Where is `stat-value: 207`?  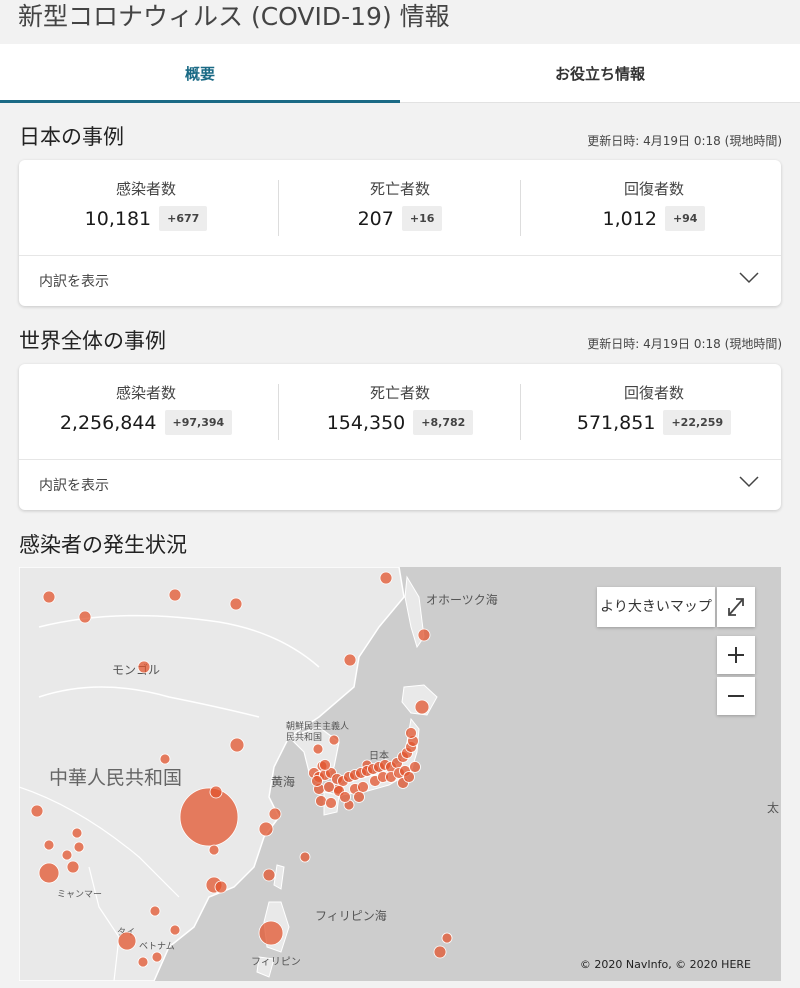 stat-value: 207 is located at coordinates (375, 218).